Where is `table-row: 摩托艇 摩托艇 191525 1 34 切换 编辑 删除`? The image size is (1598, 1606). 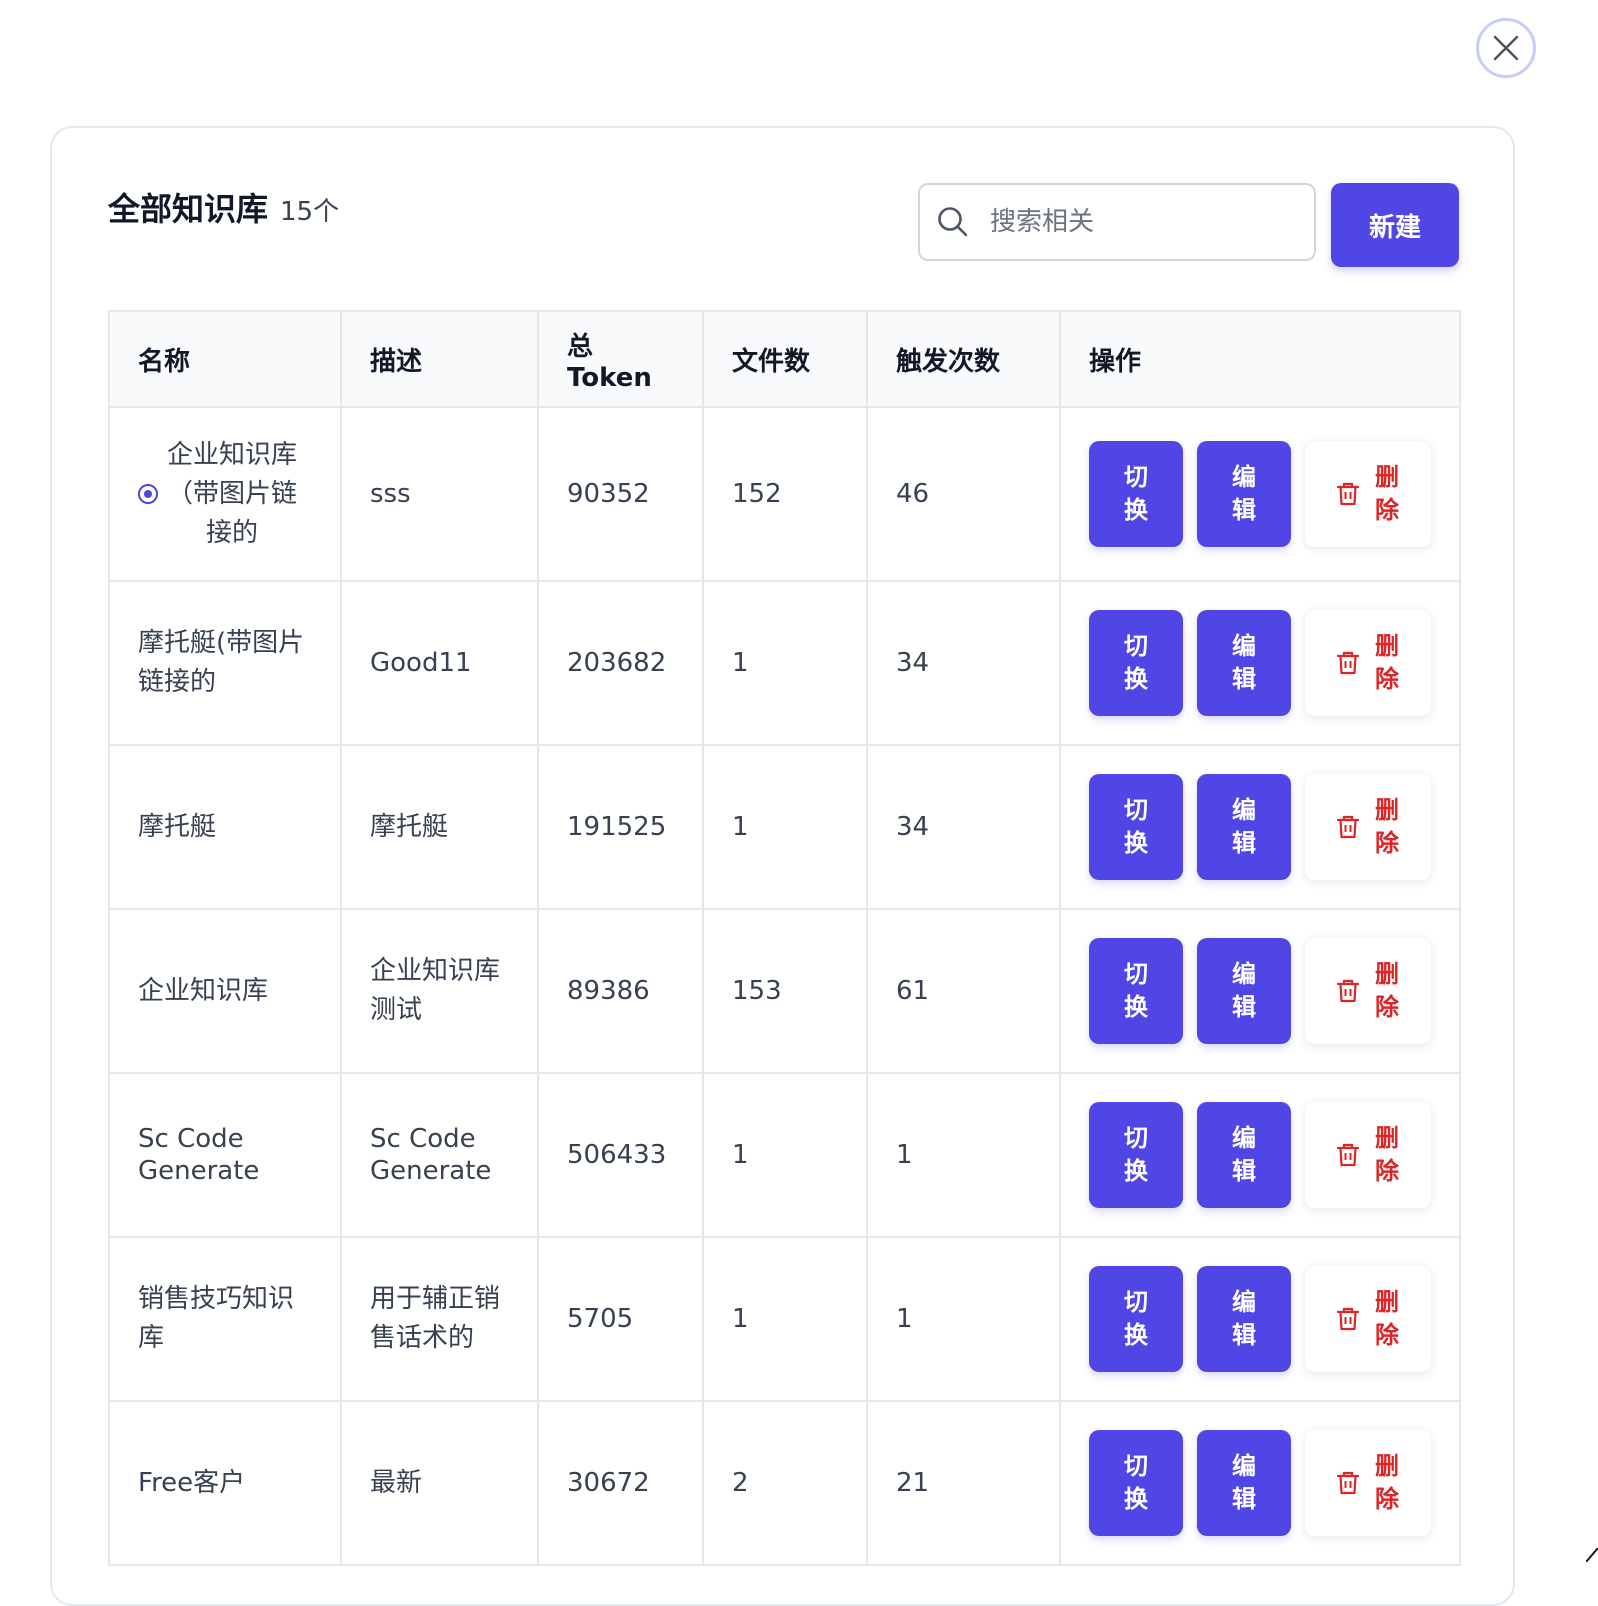 table-row: 摩托艇 摩托艇 191525 1 34 切换 编辑 删除 is located at coordinates (784, 827).